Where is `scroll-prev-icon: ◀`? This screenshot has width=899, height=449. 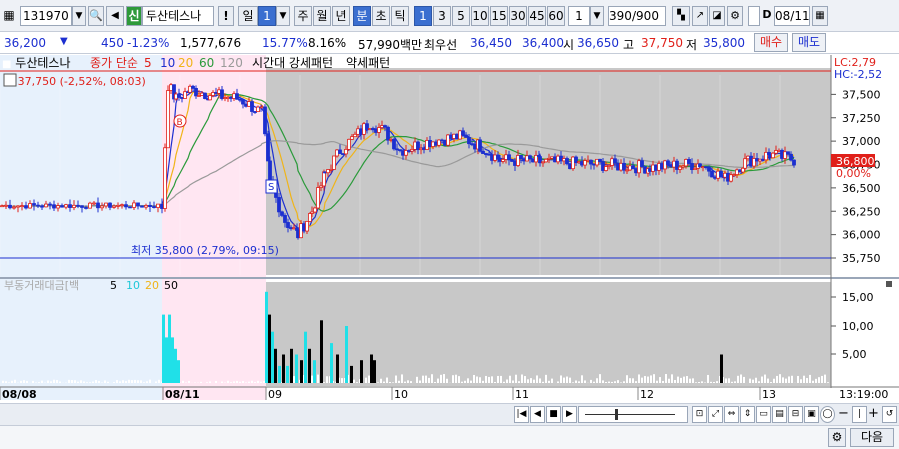
scroll-prev-icon: ◀ is located at coordinates (537, 414).